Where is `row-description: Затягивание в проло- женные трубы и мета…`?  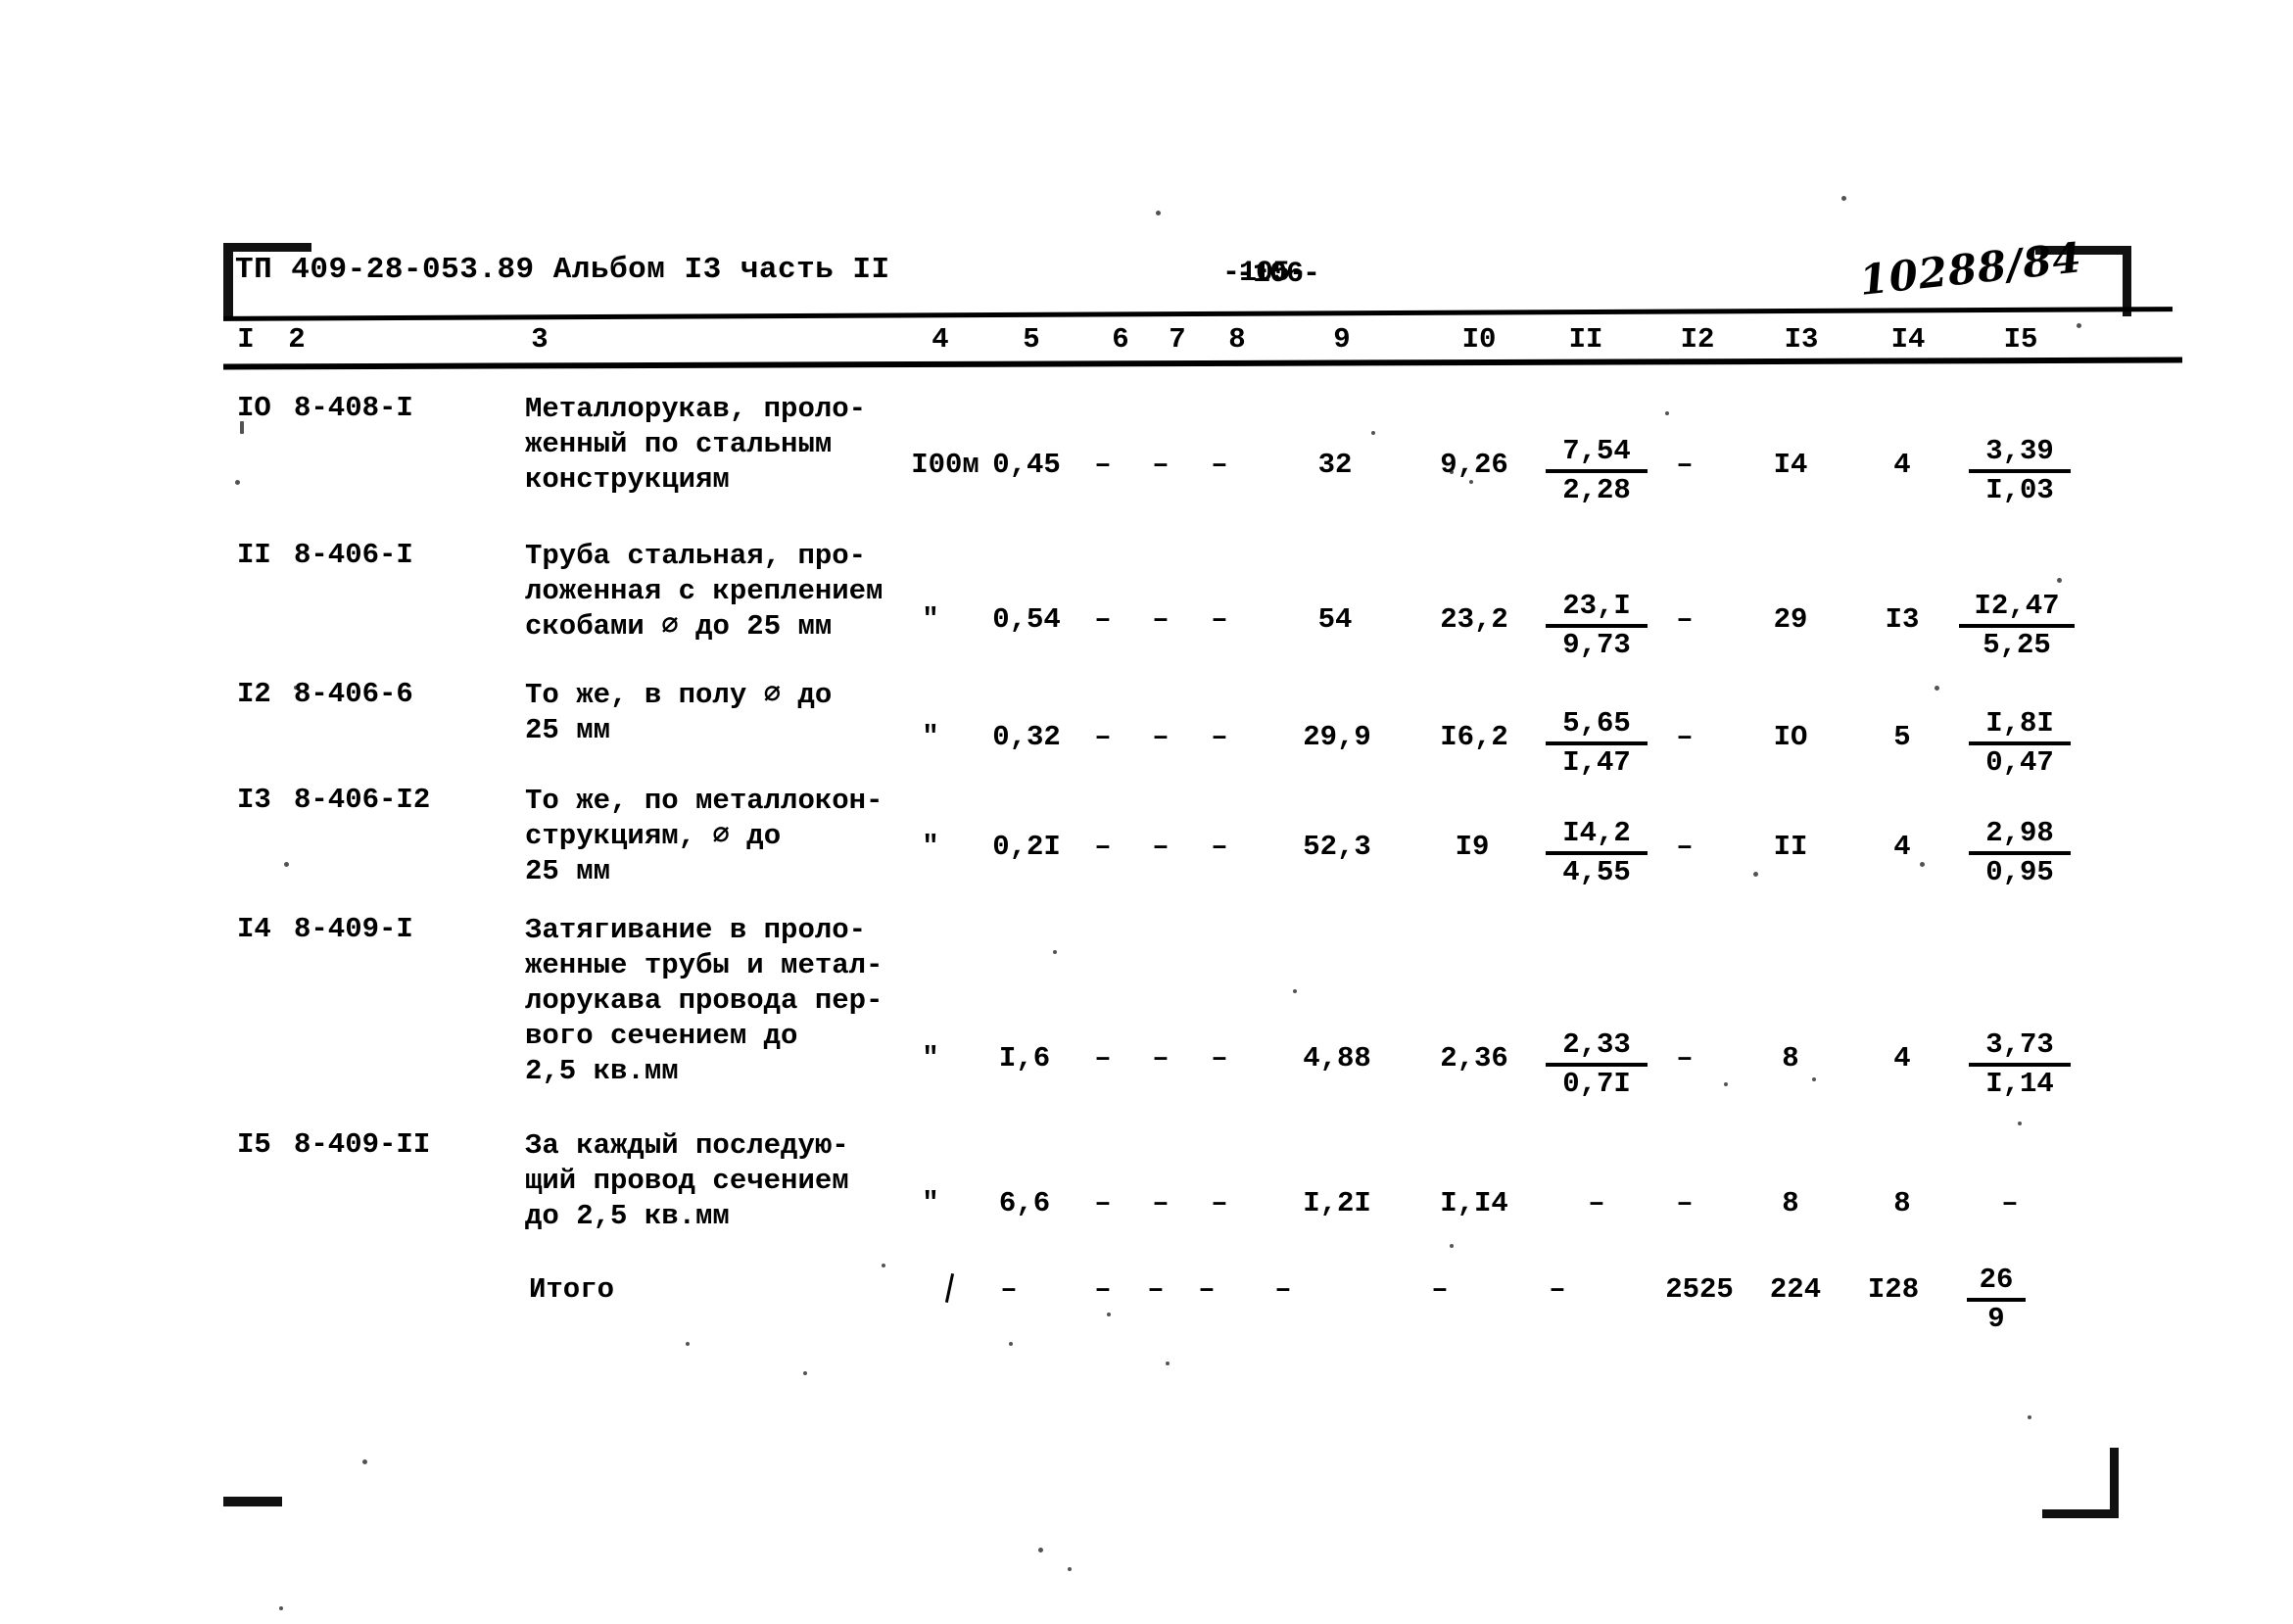 row-description: Затягивание в проло- женные трубы и мета… is located at coordinates (704, 1000).